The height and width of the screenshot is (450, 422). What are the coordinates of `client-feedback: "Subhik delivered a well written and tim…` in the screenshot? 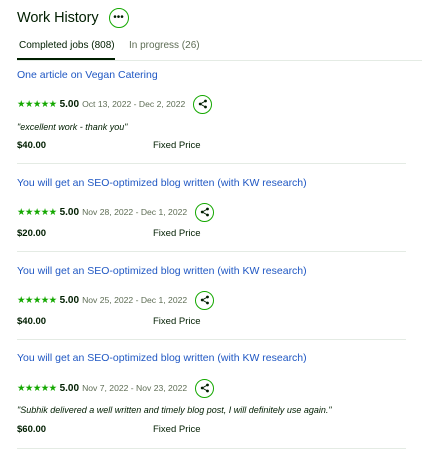 It's located at (174, 410).